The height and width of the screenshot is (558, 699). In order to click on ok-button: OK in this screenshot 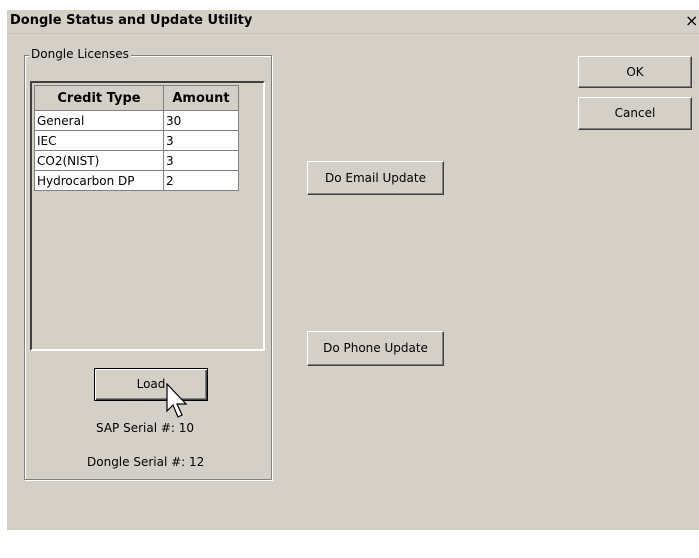, I will do `click(635, 72)`.